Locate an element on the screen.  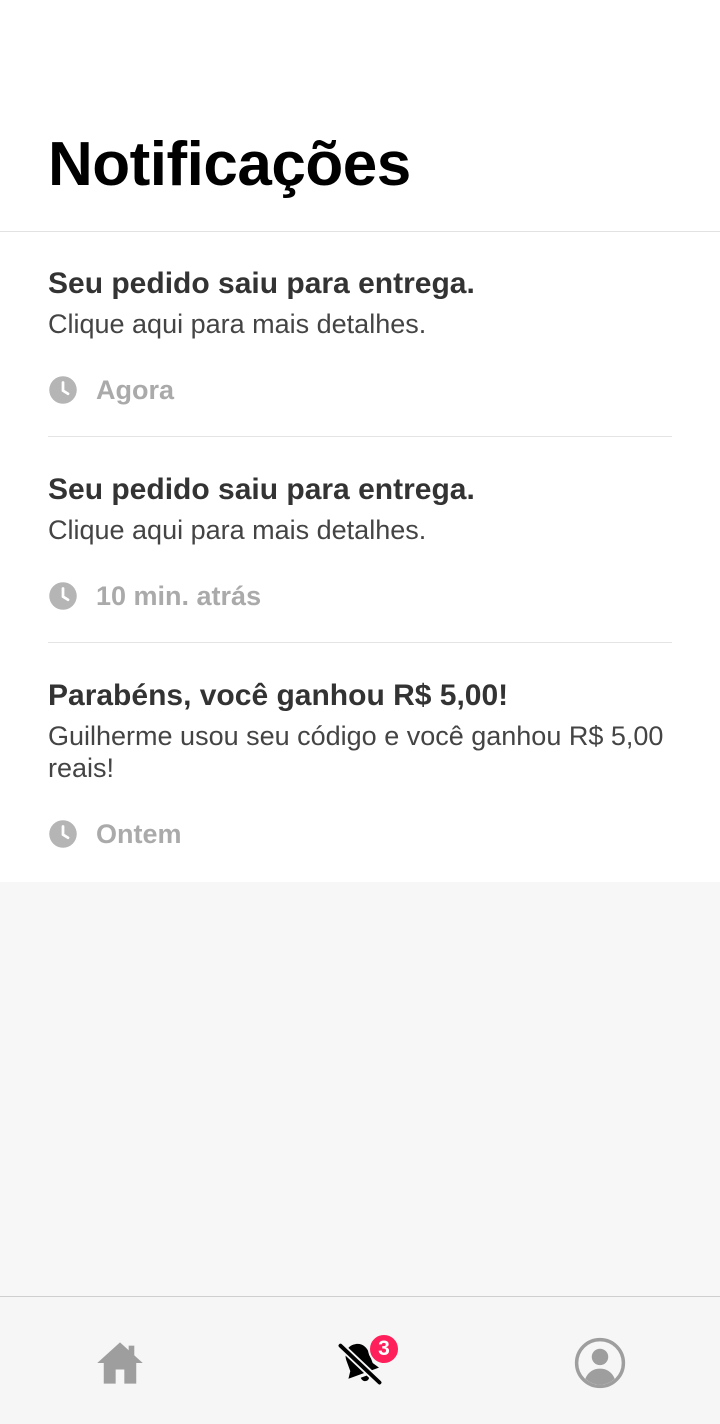
page-title: Notificações is located at coordinates (229, 164).